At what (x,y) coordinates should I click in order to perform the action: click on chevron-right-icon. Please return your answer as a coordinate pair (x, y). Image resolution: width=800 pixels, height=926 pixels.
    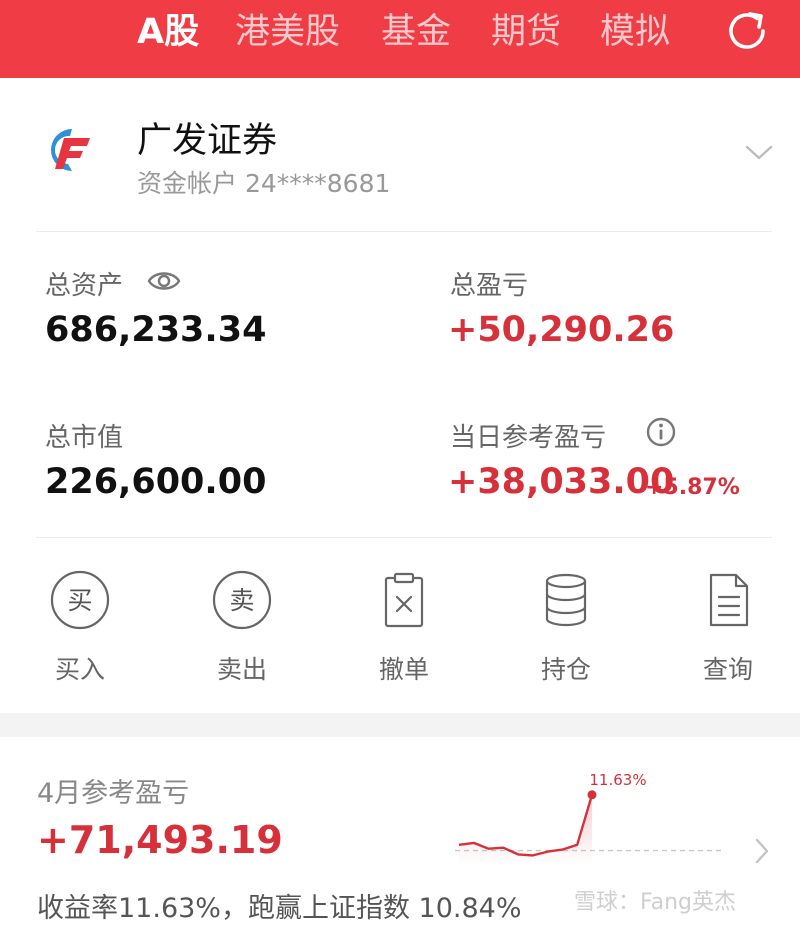
    Looking at the image, I should click on (762, 851).